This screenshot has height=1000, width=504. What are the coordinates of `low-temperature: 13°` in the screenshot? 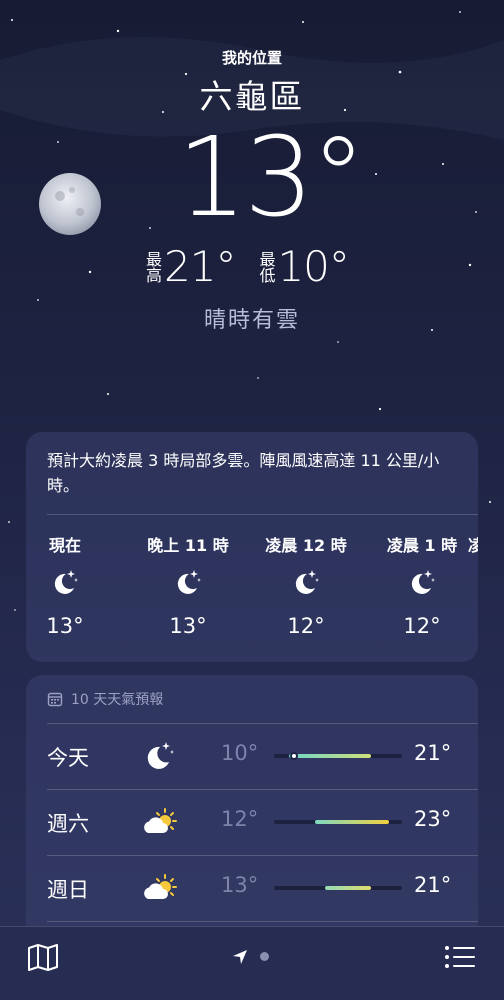 It's located at (240, 885).